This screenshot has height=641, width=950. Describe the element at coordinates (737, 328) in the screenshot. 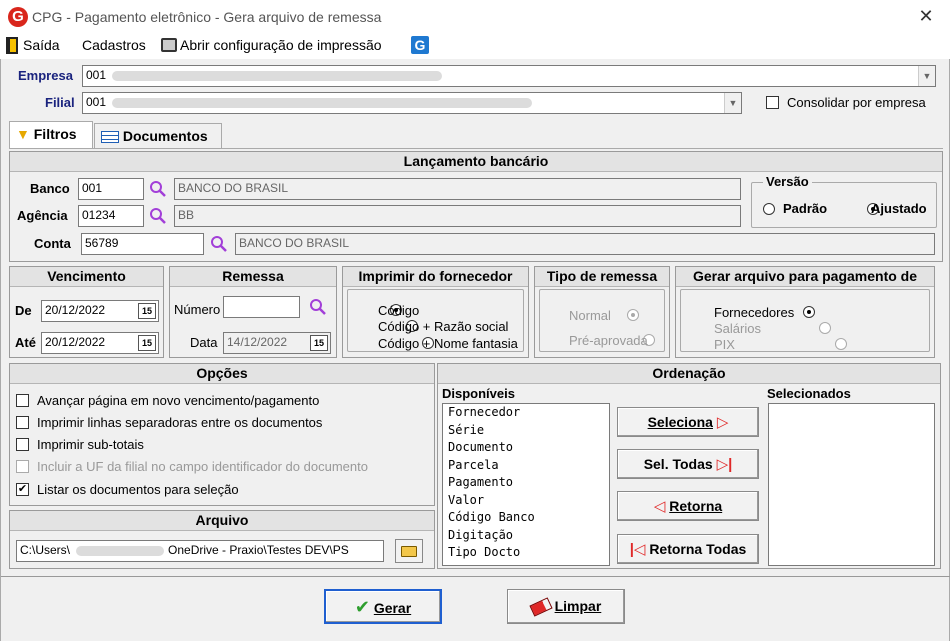

I see `salarios-label: Salários` at that location.